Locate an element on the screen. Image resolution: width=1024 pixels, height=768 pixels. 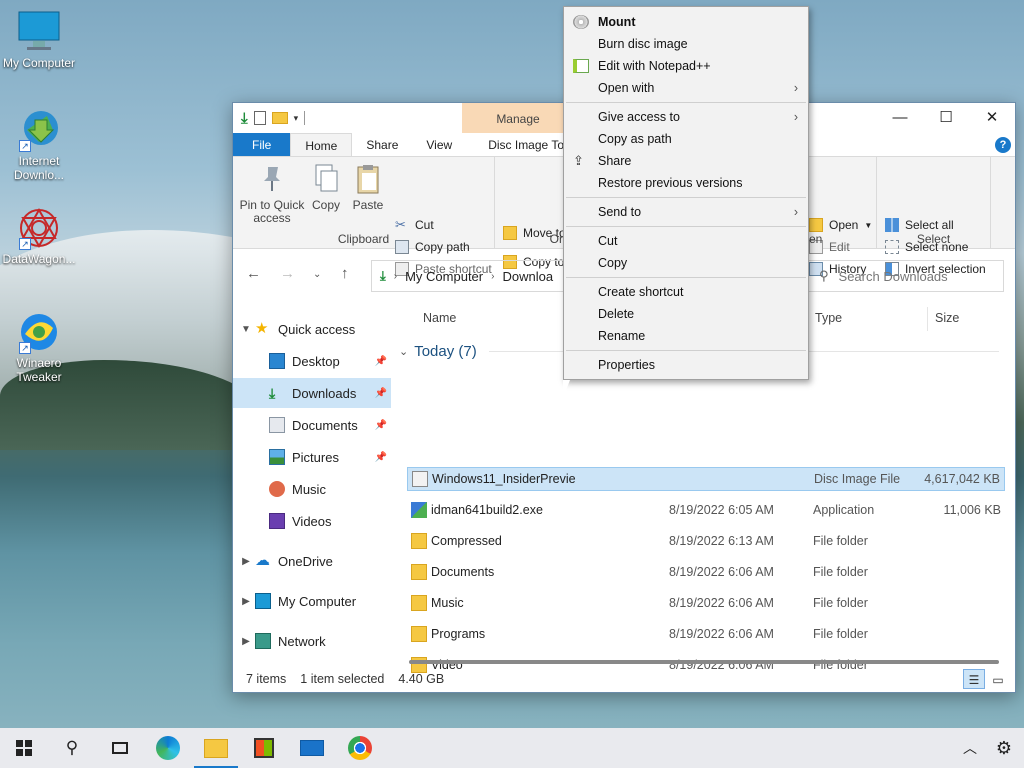
tab-view: View is located at coordinates (439, 144).